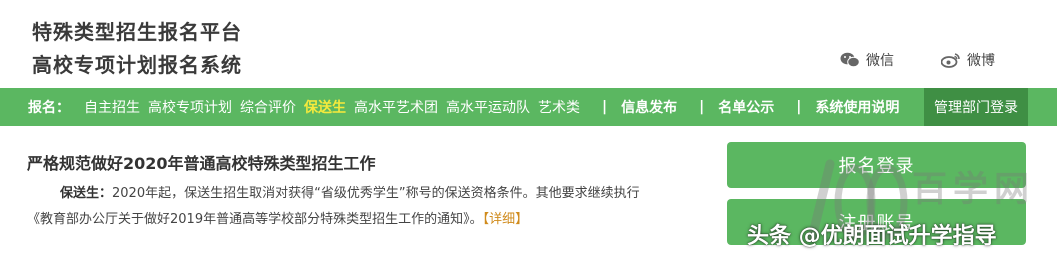  I want to click on wechat-link: 微信, so click(867, 60).